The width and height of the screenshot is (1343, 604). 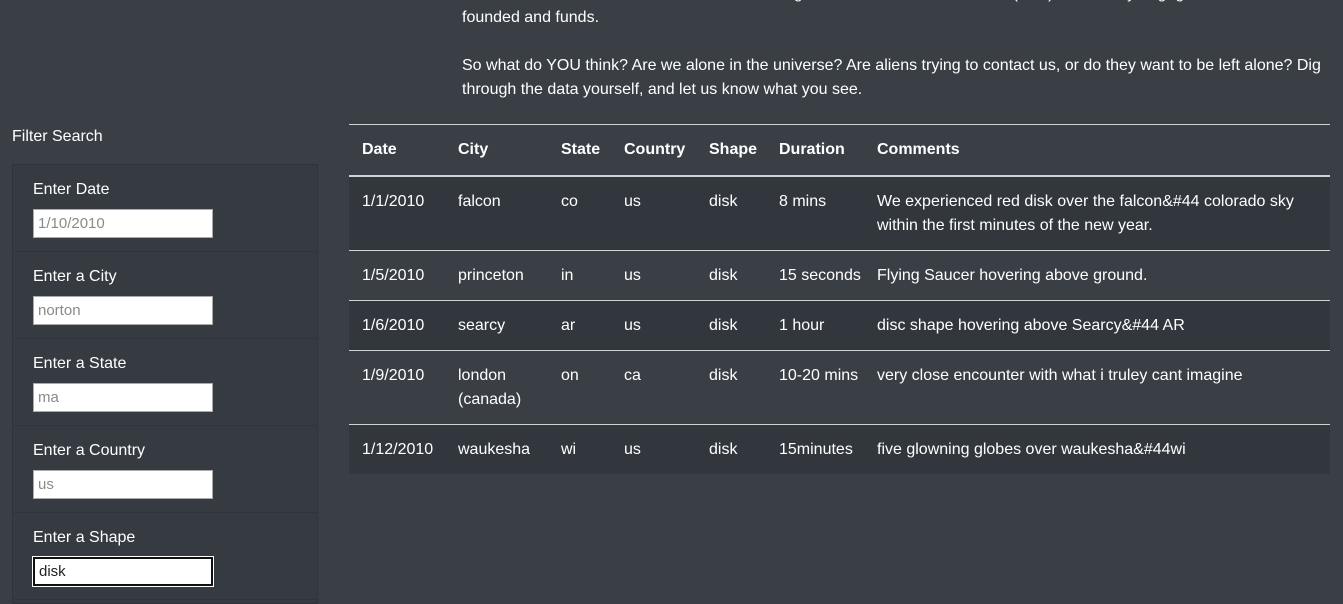 What do you see at coordinates (815, 325) in the screenshot?
I see `cell-duration: 1 hour` at bounding box center [815, 325].